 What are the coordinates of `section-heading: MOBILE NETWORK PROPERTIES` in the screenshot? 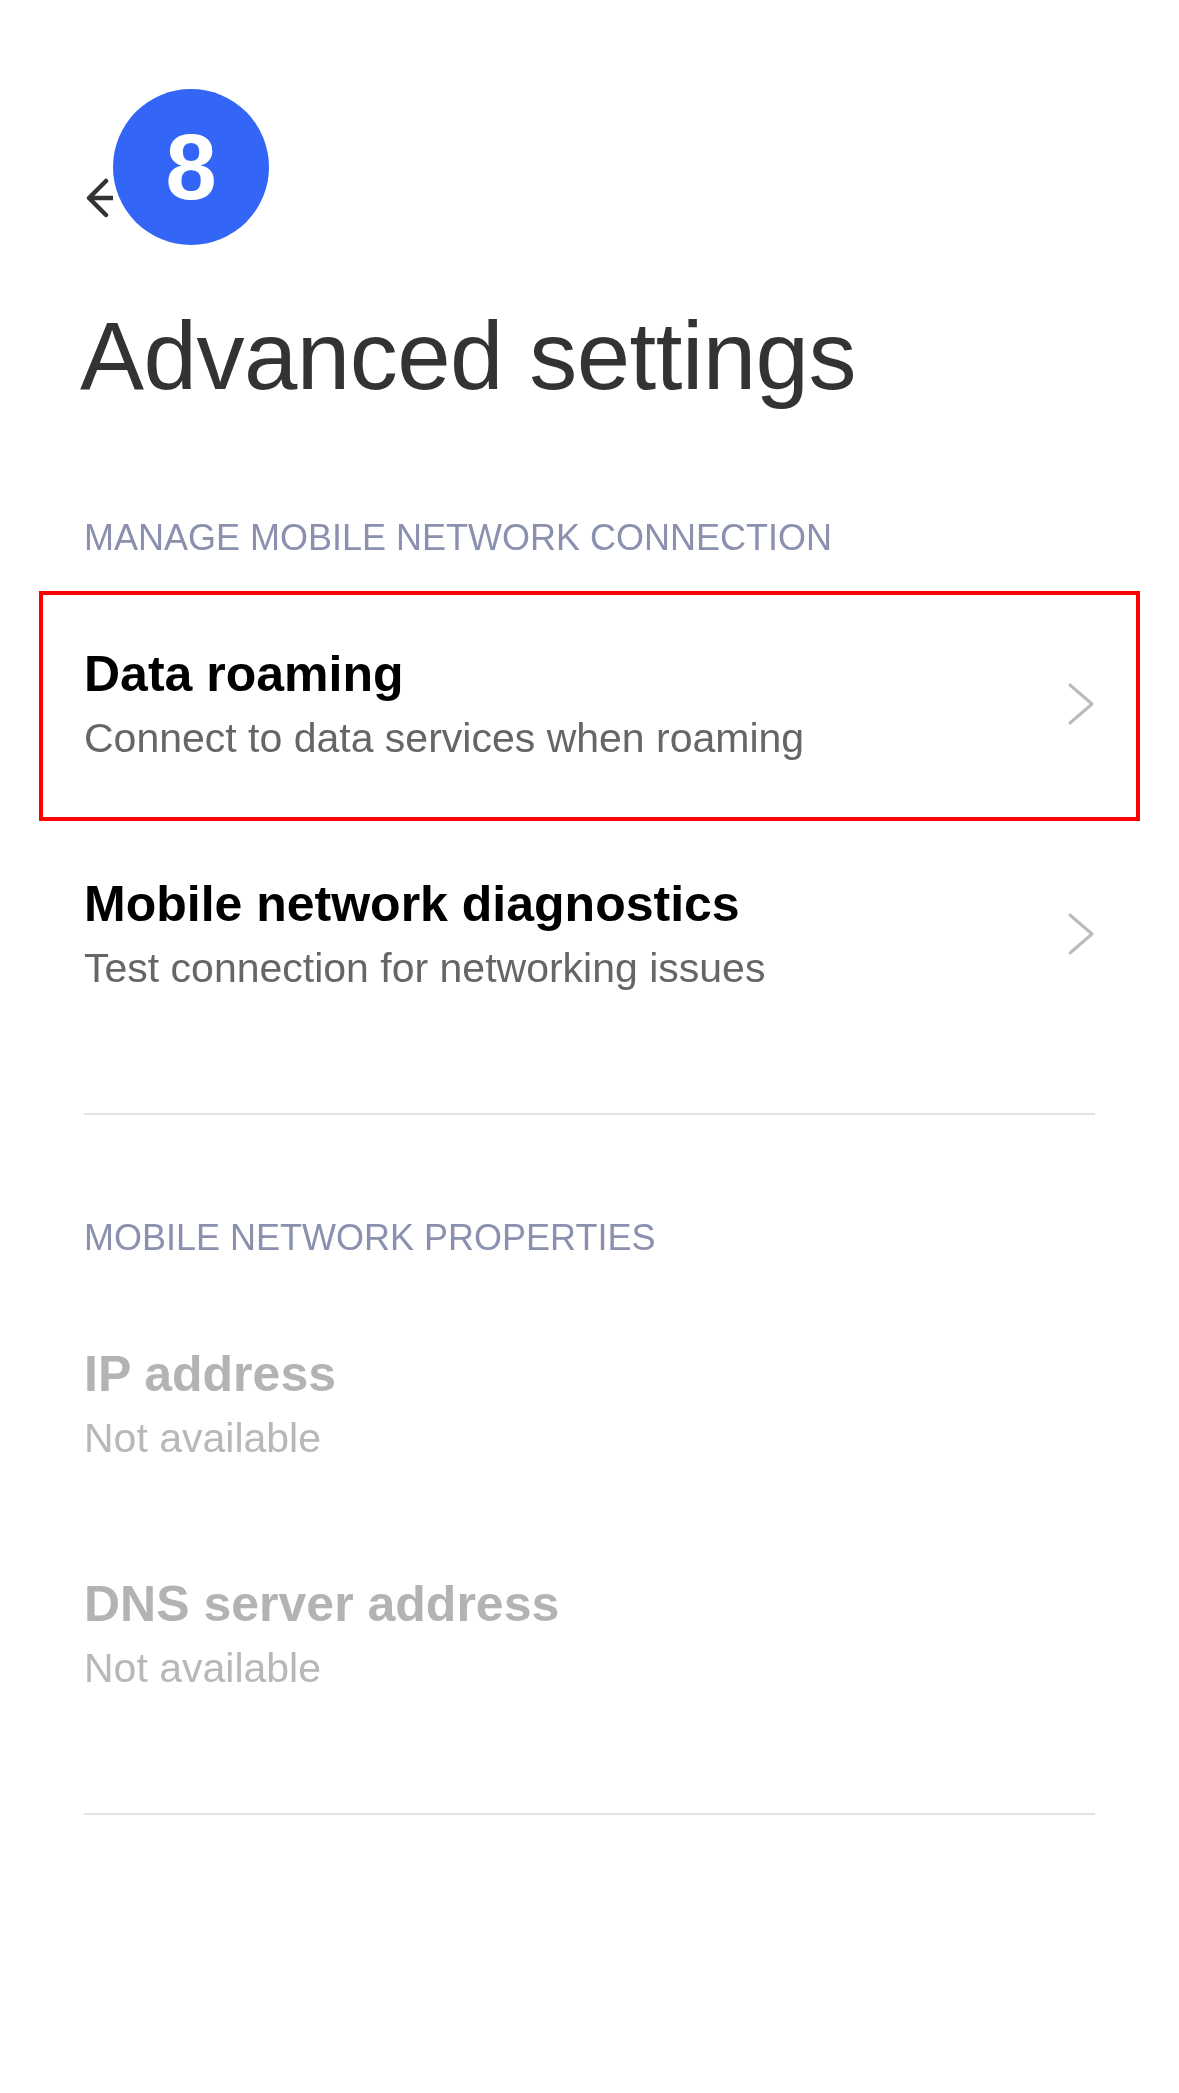 It's located at (370, 1238).